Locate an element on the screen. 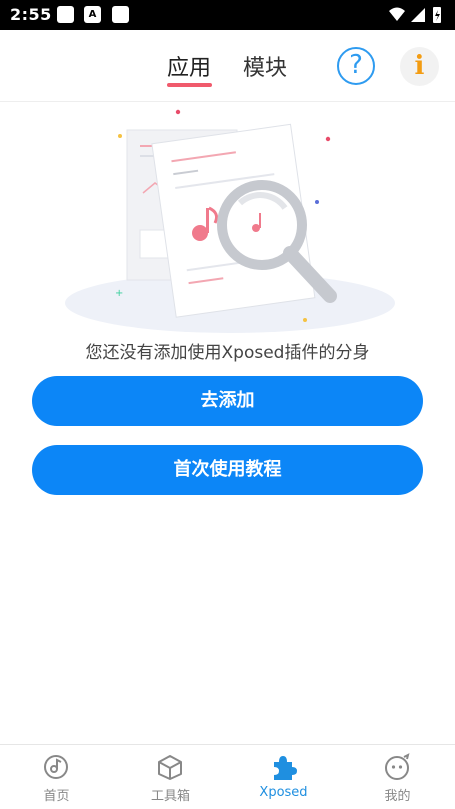 Image resolution: width=455 pixels, height=809 pixels. top-header: 应用 模块 ? i is located at coordinates (227, 66).